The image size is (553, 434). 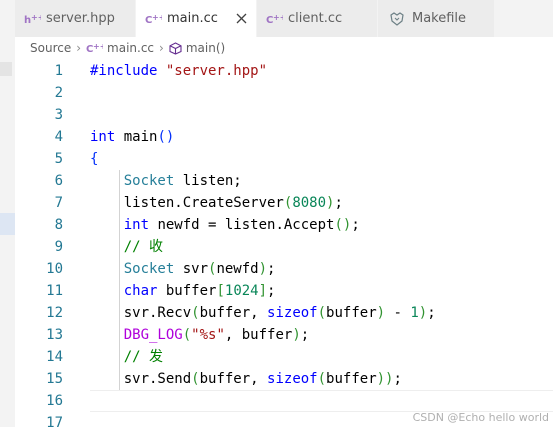 I want to click on code-token: , buffer, so click(x=258, y=335).